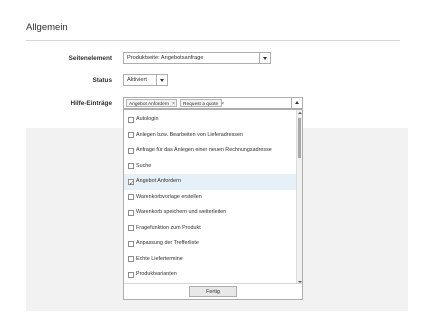 The image size is (426, 320). Describe the element at coordinates (299, 113) in the screenshot. I see `scroll-up-icon` at that location.